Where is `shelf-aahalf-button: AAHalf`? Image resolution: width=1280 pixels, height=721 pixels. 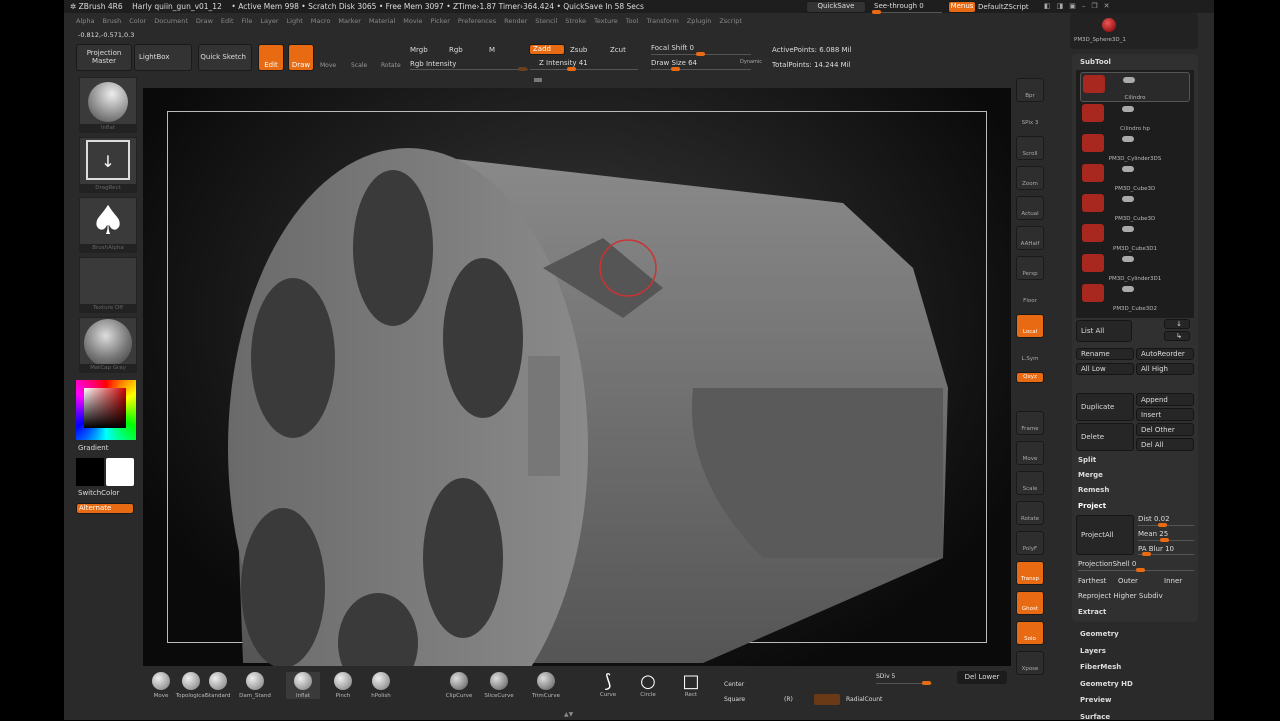 shelf-aahalf-button: AAHalf is located at coordinates (1030, 238).